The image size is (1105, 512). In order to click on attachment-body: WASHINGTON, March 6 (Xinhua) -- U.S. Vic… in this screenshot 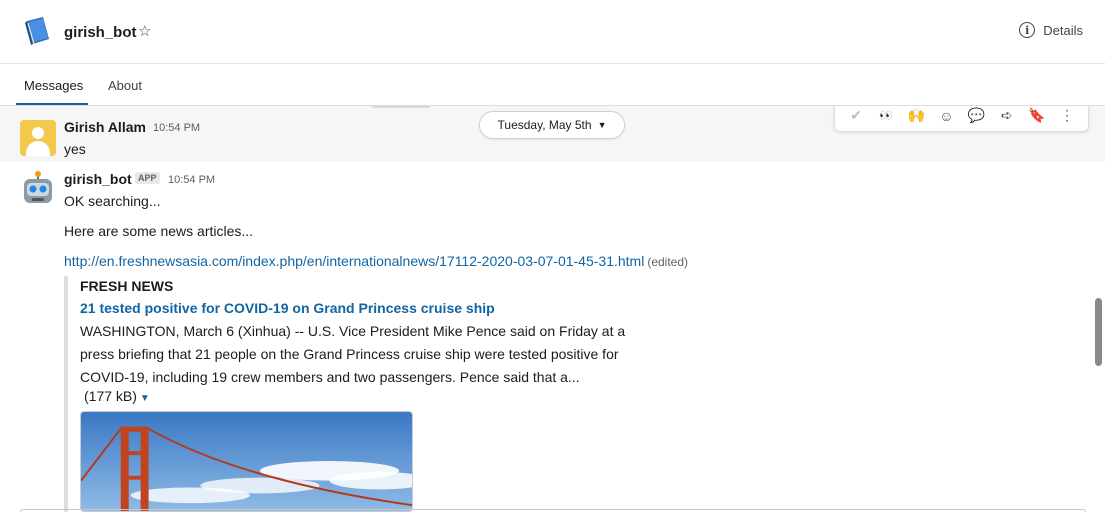, I will do `click(370, 354)`.